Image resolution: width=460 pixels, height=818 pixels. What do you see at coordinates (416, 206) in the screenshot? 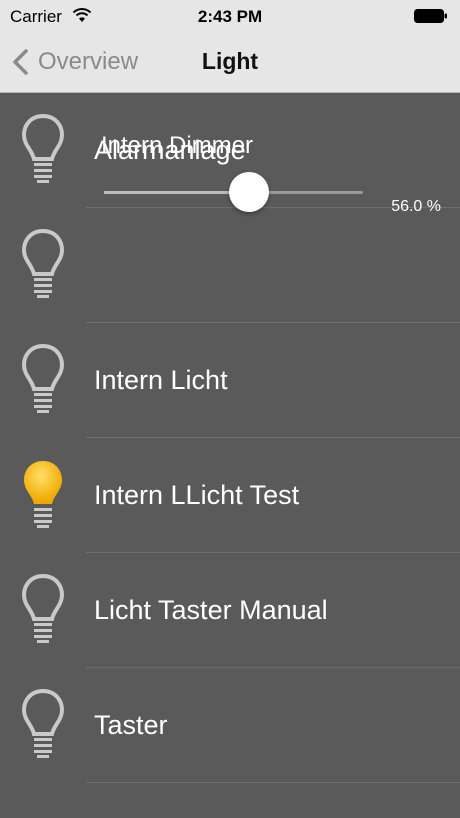
I see `dimmer-value: 56.0 %` at bounding box center [416, 206].